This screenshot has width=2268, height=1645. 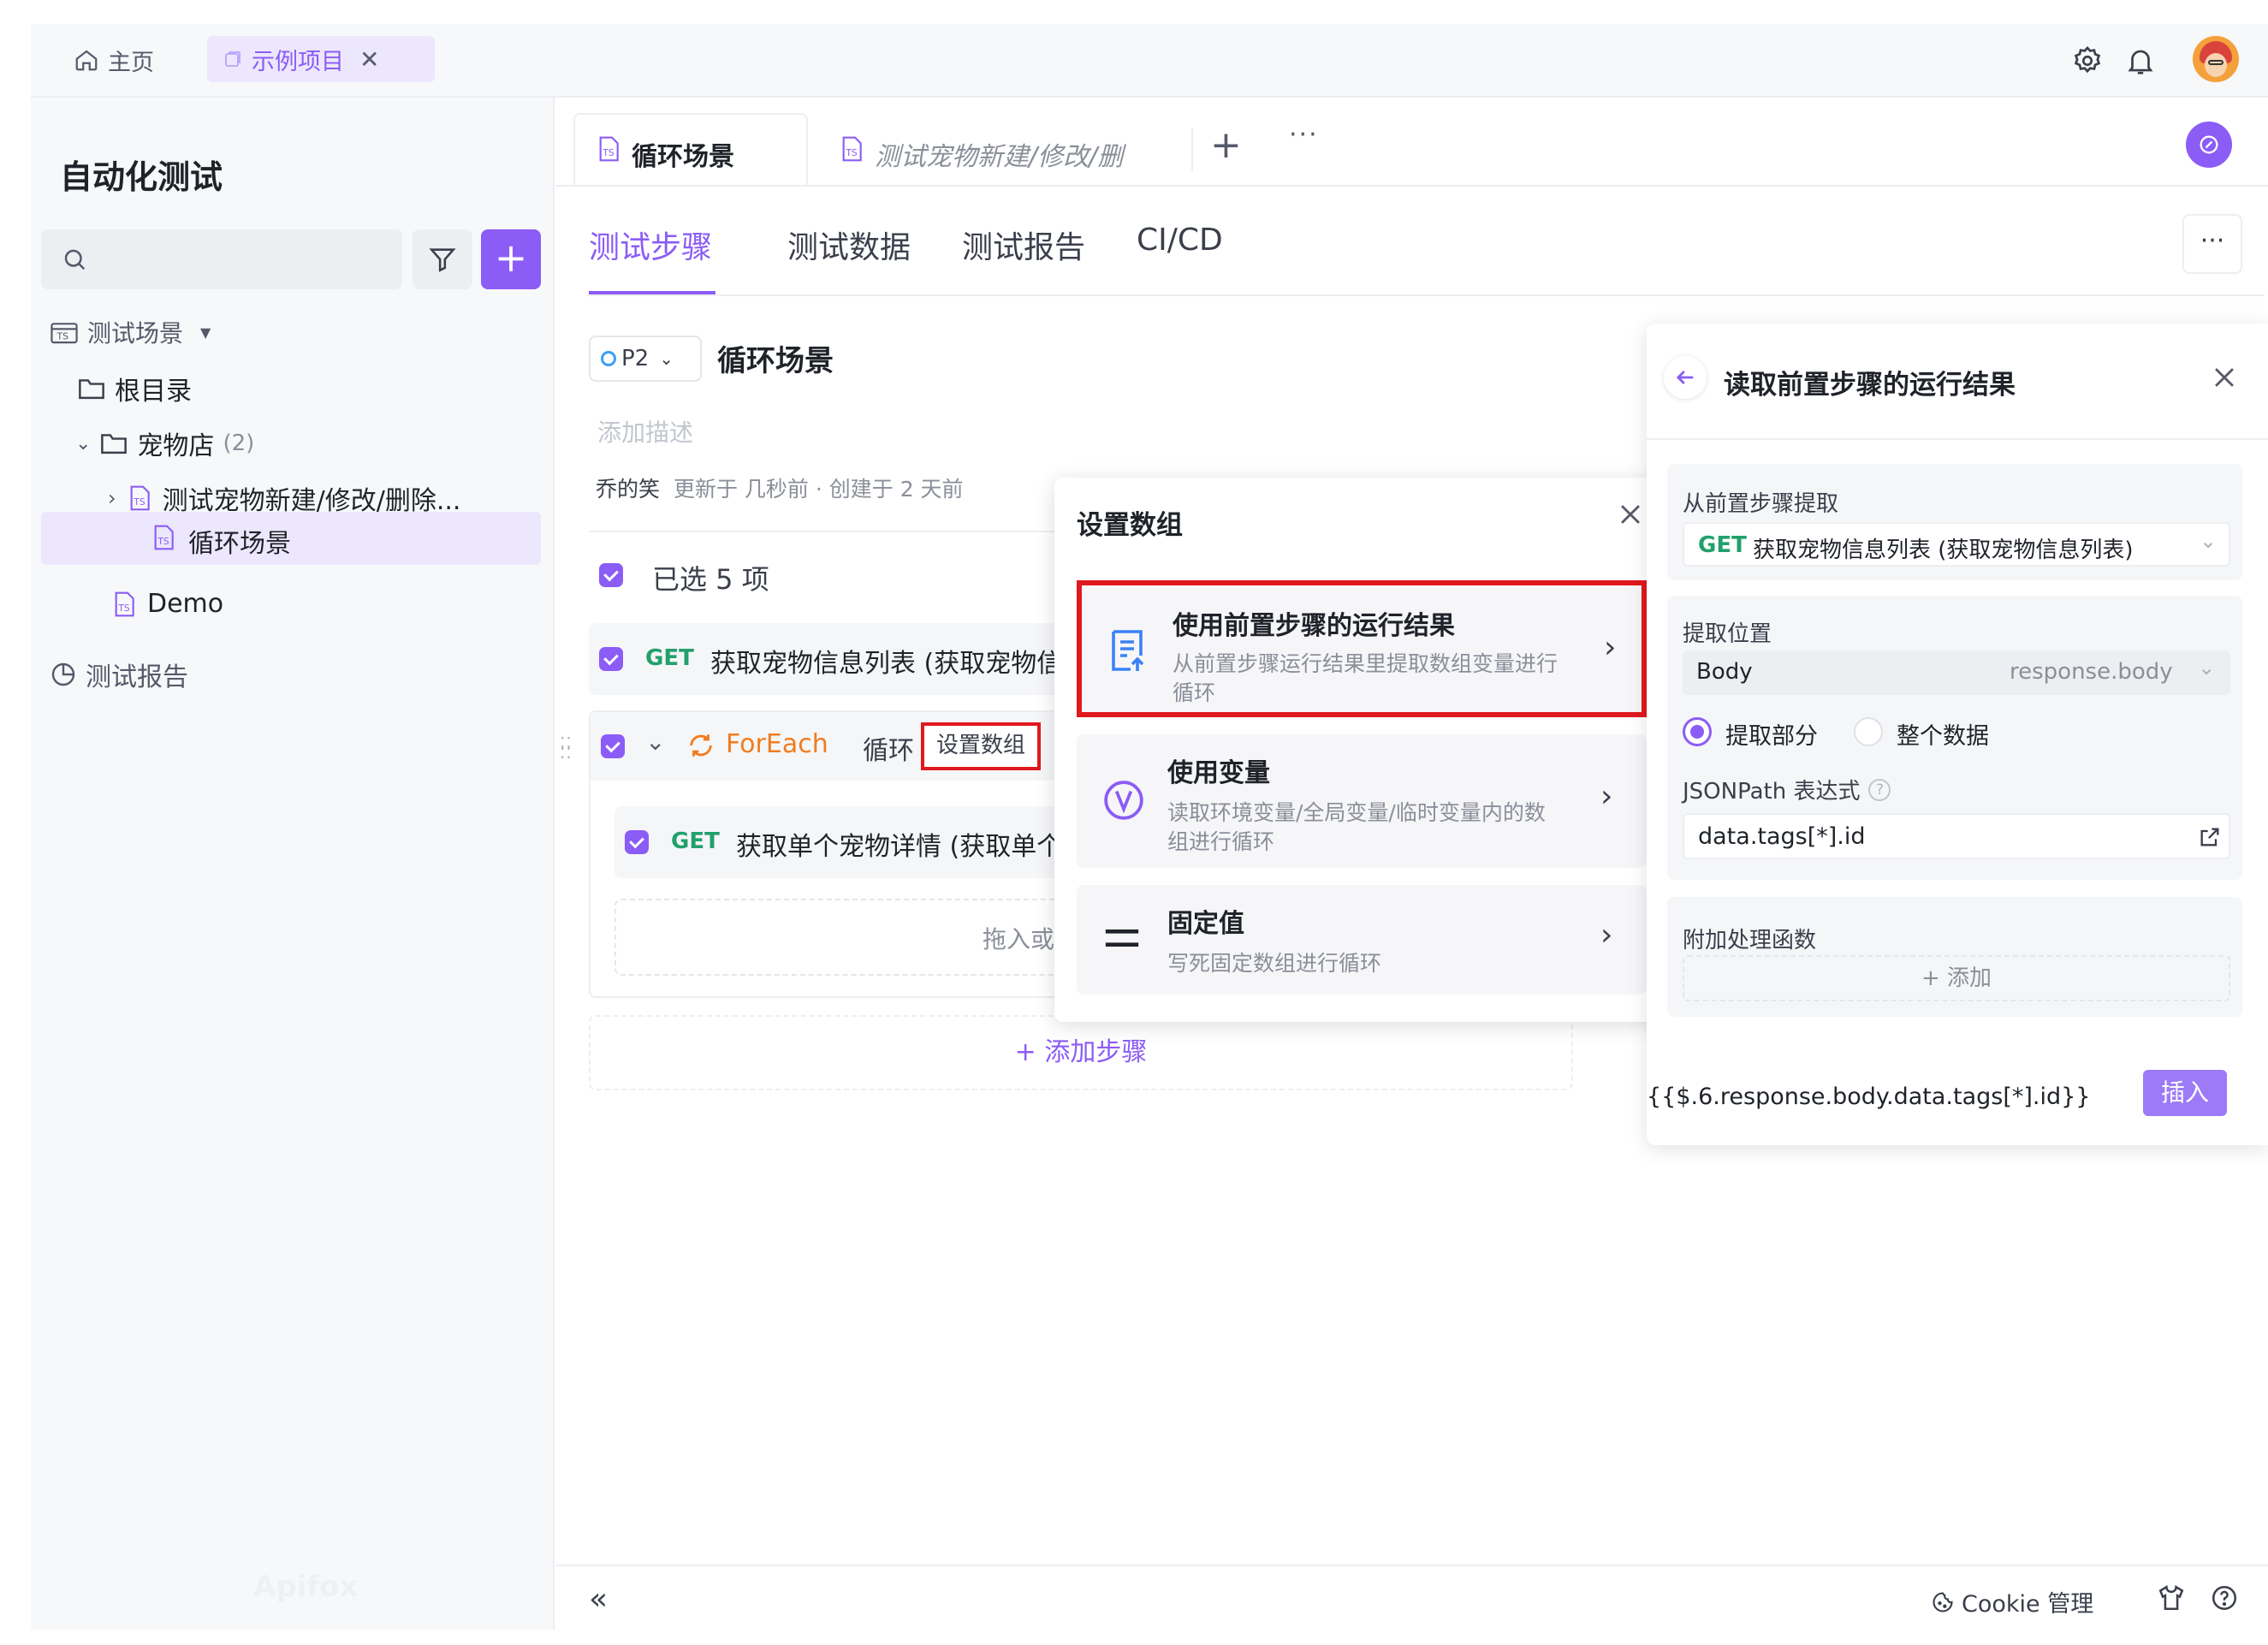 What do you see at coordinates (1180, 240) in the screenshot?
I see `tab-cicd: CI/CD` at bounding box center [1180, 240].